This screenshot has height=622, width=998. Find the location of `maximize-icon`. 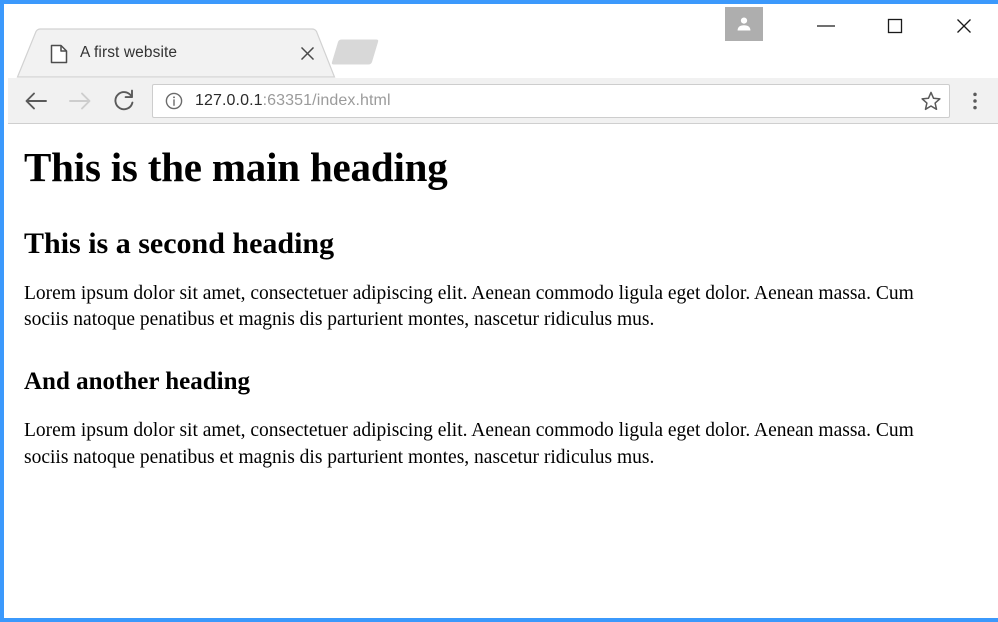

maximize-icon is located at coordinates (894, 26).